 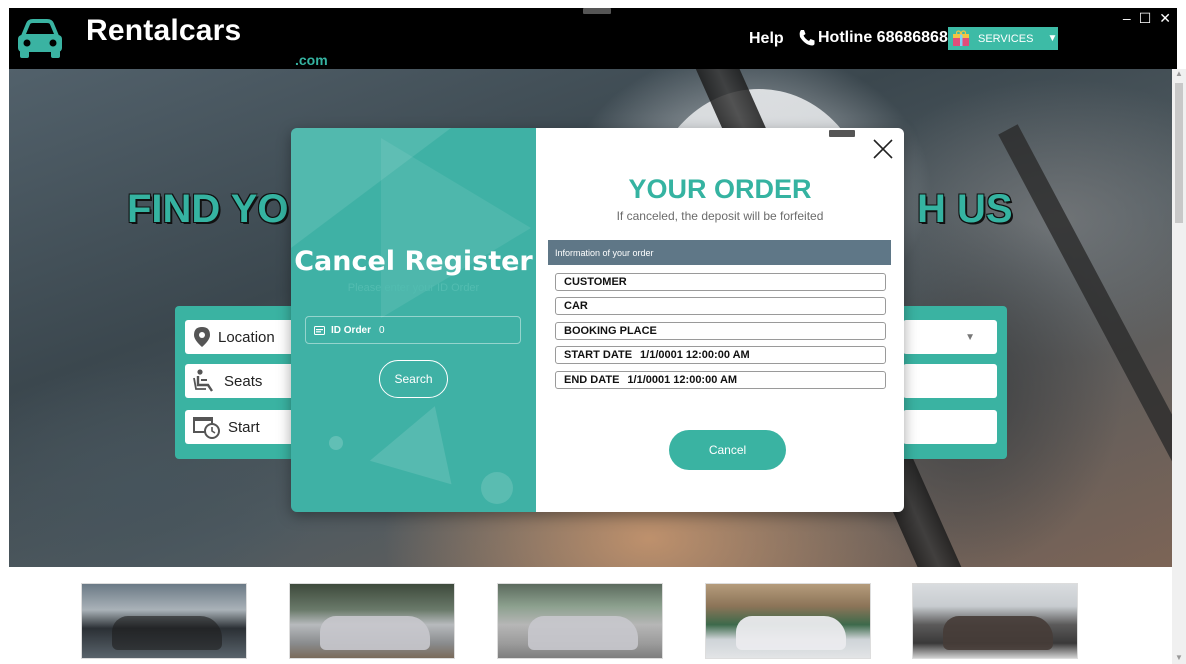 I want to click on id-order-input: ID Order 0, so click(x=413, y=330).